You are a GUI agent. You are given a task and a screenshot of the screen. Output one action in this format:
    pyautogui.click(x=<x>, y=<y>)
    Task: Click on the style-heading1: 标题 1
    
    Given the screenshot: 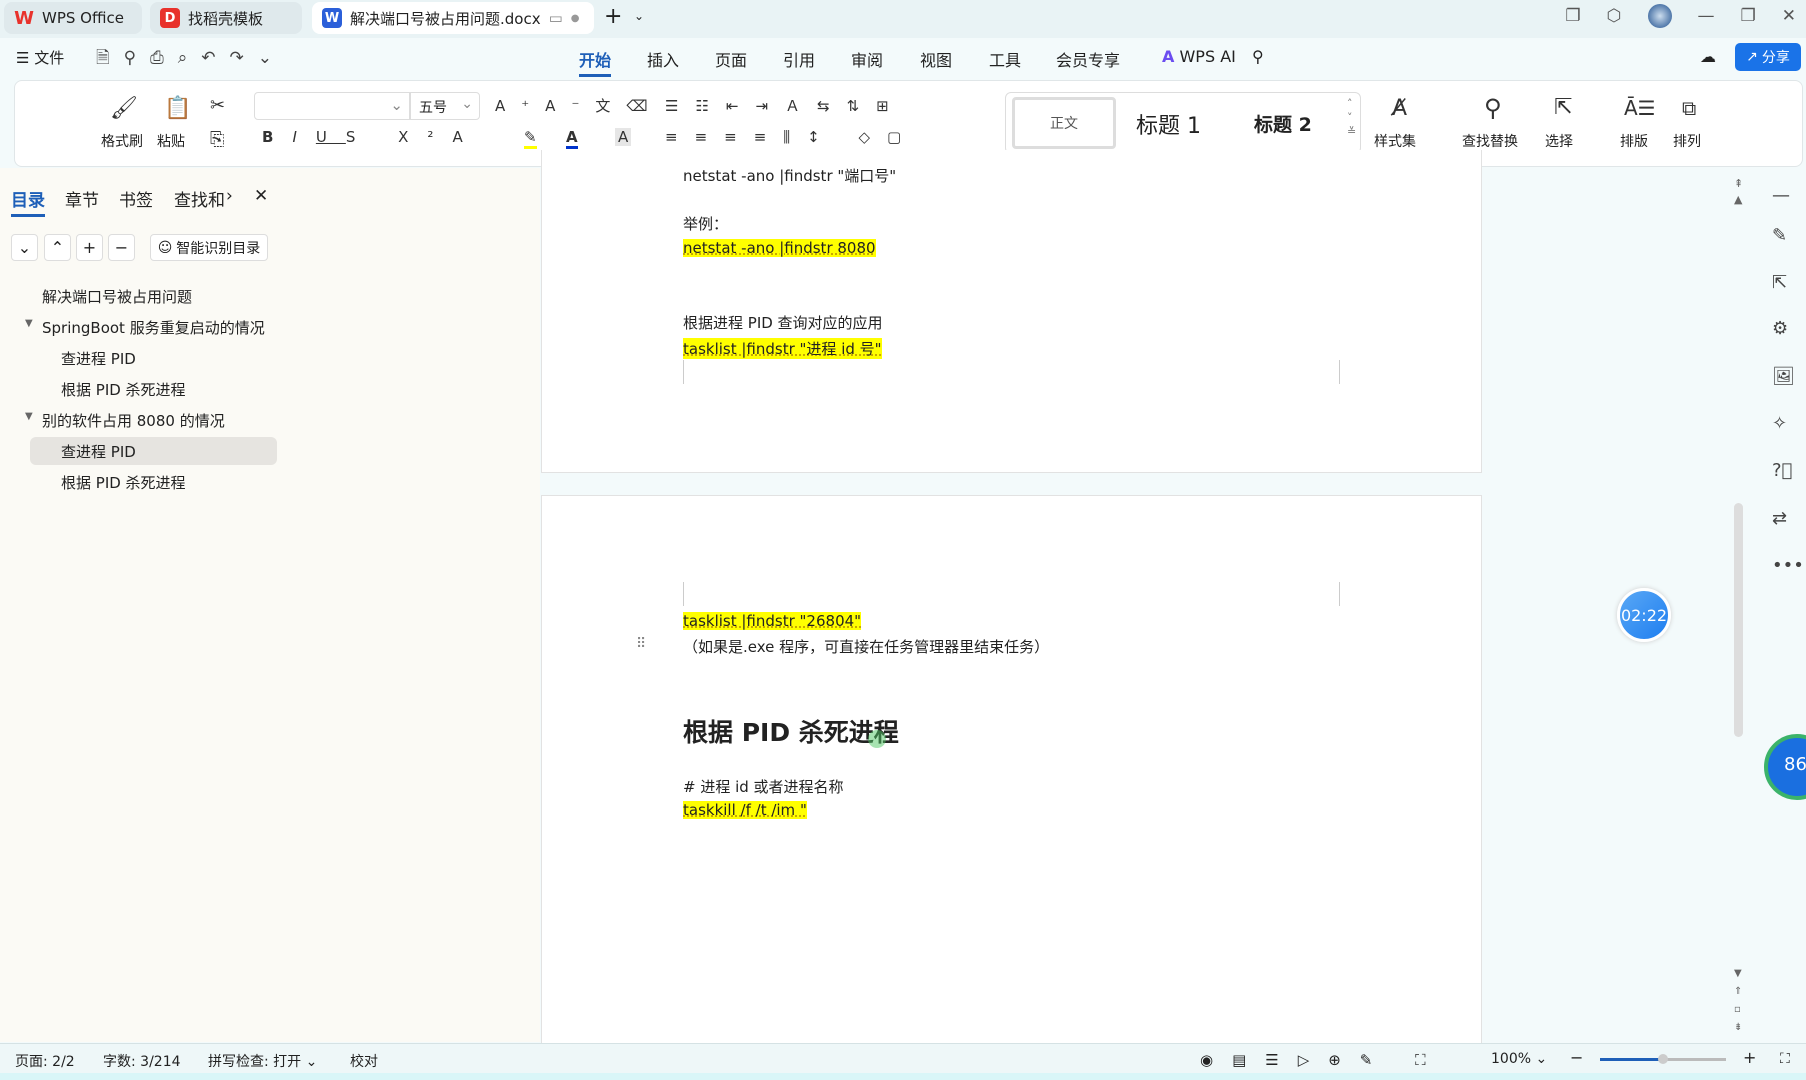 What is the action you would take?
    pyautogui.click(x=1168, y=124)
    